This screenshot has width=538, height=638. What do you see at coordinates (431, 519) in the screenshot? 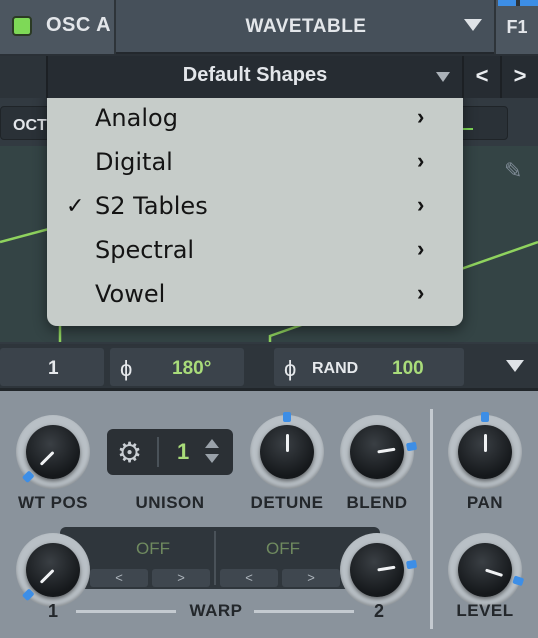
I see `pan-section-divider` at bounding box center [431, 519].